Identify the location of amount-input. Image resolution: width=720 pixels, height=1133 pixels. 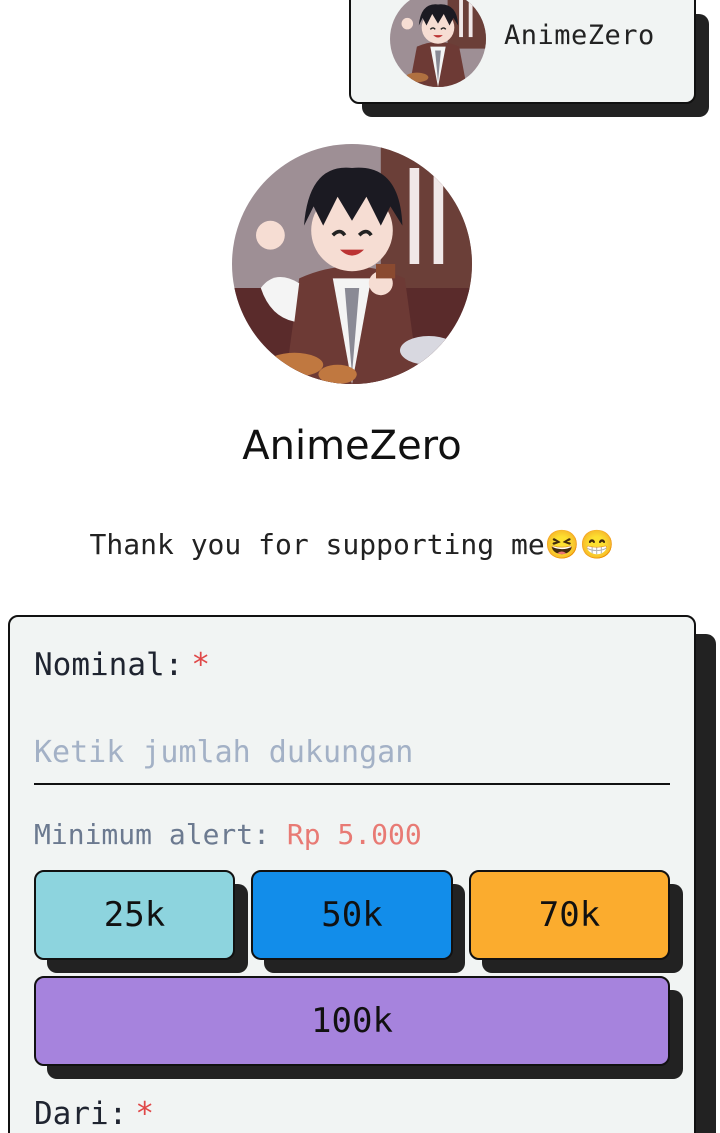
(352, 753).